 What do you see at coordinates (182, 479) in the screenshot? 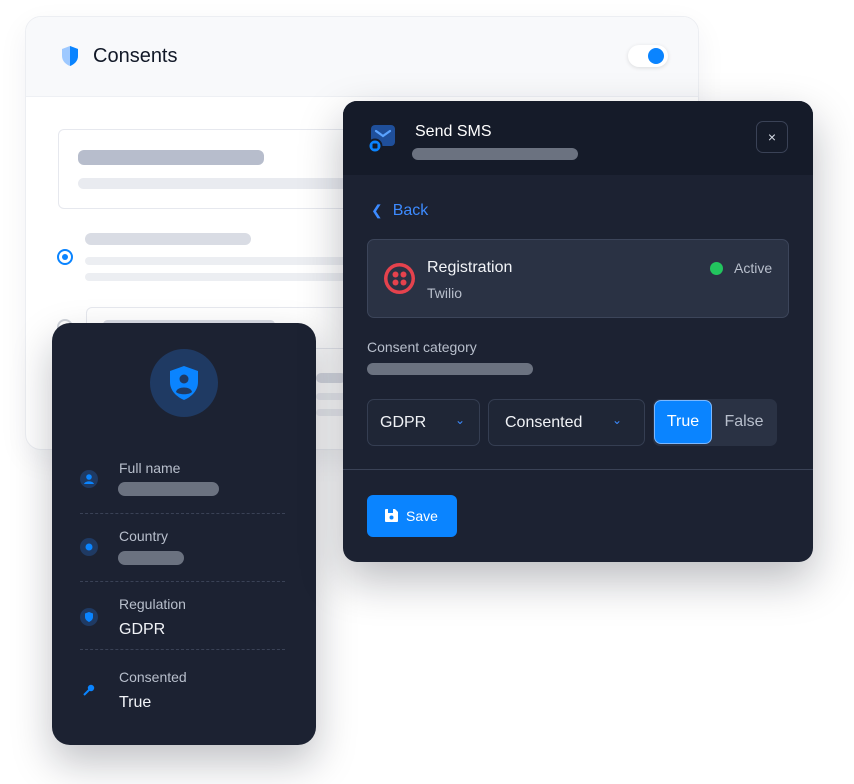
I see `field-full-name: Full name` at bounding box center [182, 479].